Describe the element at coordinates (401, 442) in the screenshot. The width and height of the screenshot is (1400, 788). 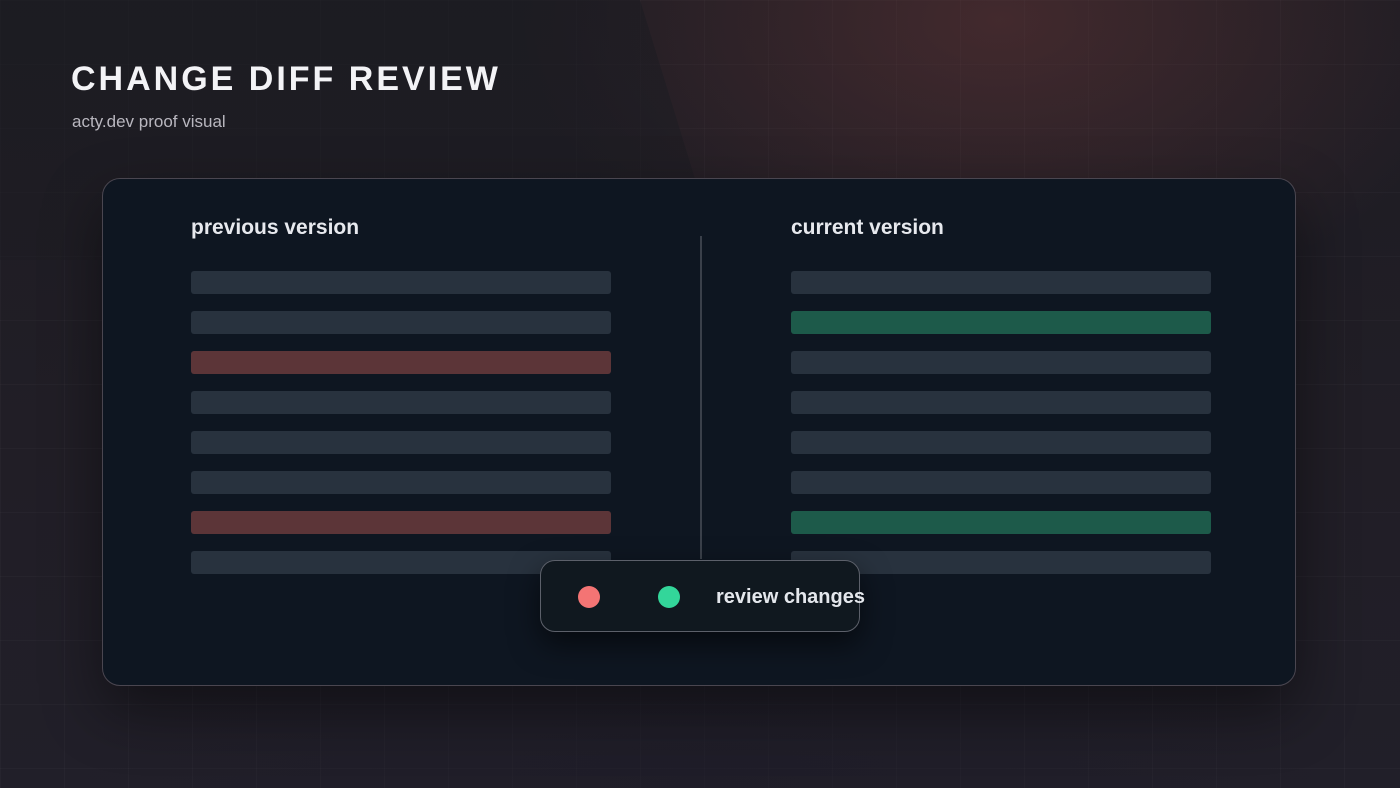
I see `previous-line-5-unchanged` at that location.